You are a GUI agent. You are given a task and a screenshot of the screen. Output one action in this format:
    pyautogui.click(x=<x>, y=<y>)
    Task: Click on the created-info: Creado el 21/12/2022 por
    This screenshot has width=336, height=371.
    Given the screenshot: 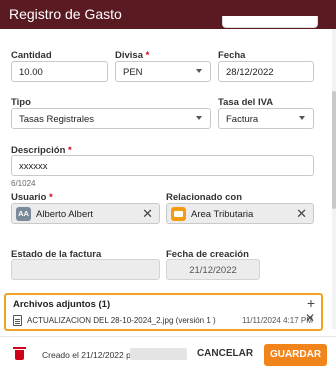 What is the action you would take?
    pyautogui.click(x=90, y=355)
    